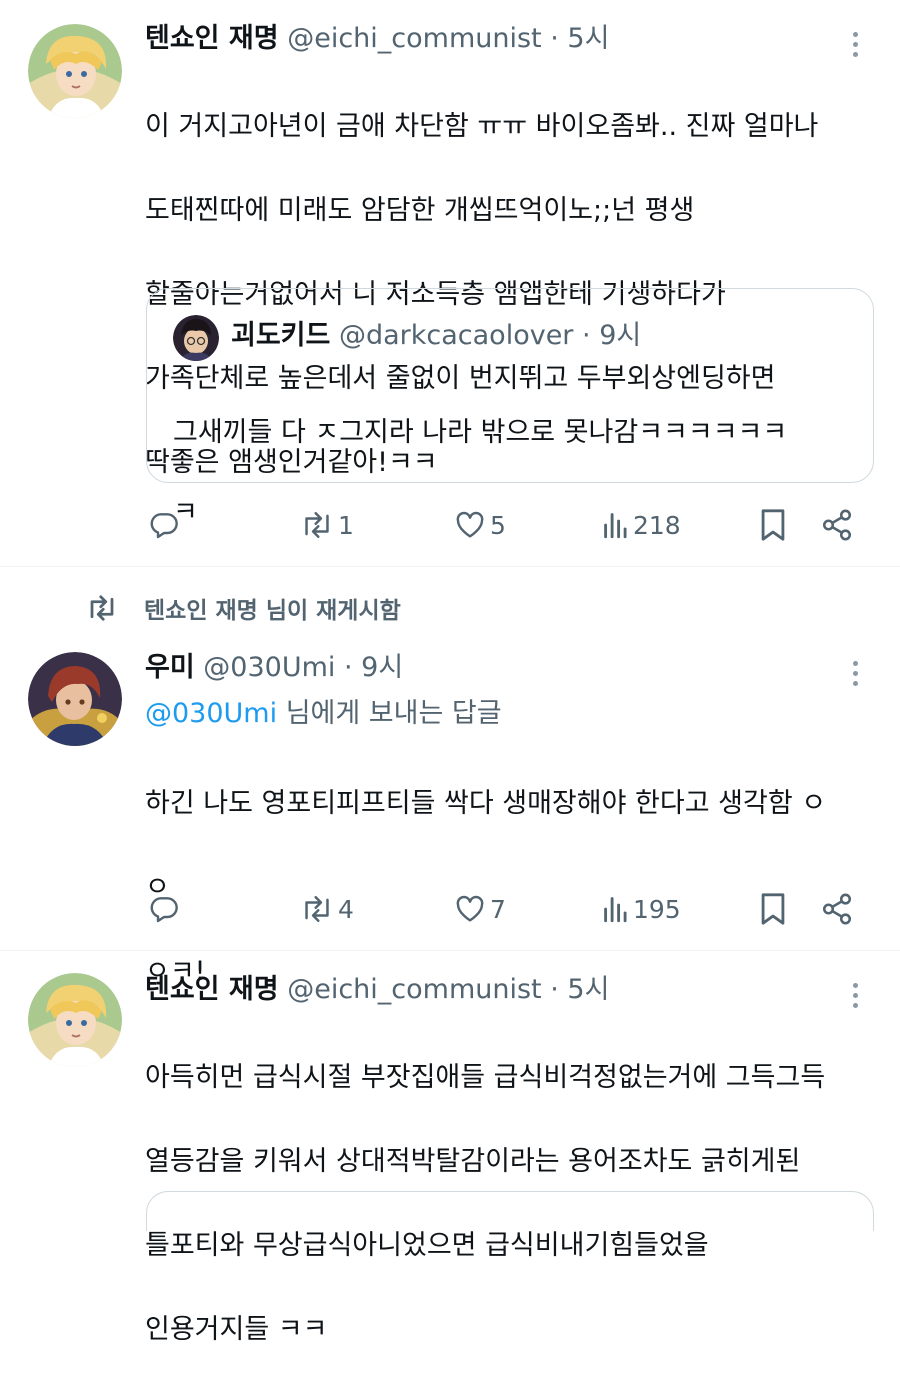  Describe the element at coordinates (427, 1245) in the screenshot. I see `tweet-text-line: 틀포티와 무상급식아니었으면 급식비내기힘들었을` at that location.